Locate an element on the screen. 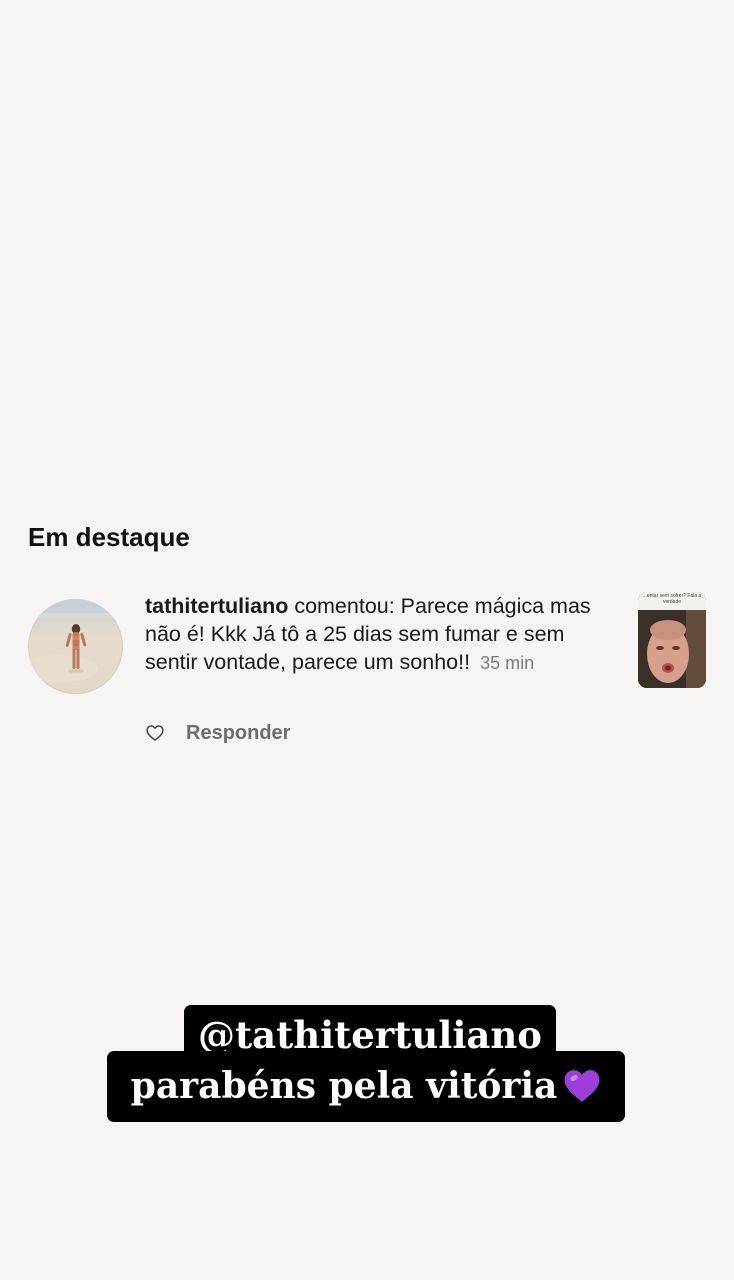 This screenshot has width=734, height=1280. reply-button: Responder is located at coordinates (238, 733).